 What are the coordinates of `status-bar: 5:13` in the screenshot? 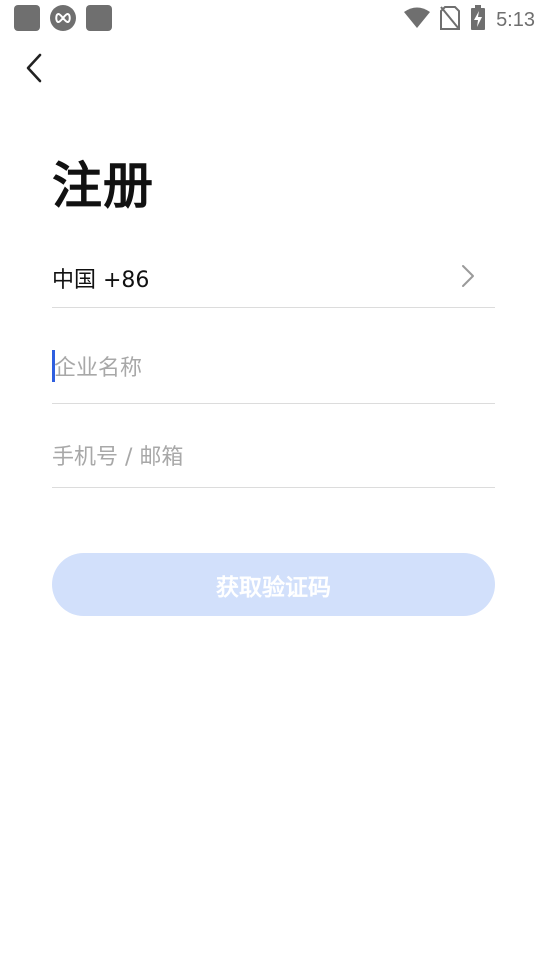 It's located at (273, 19).